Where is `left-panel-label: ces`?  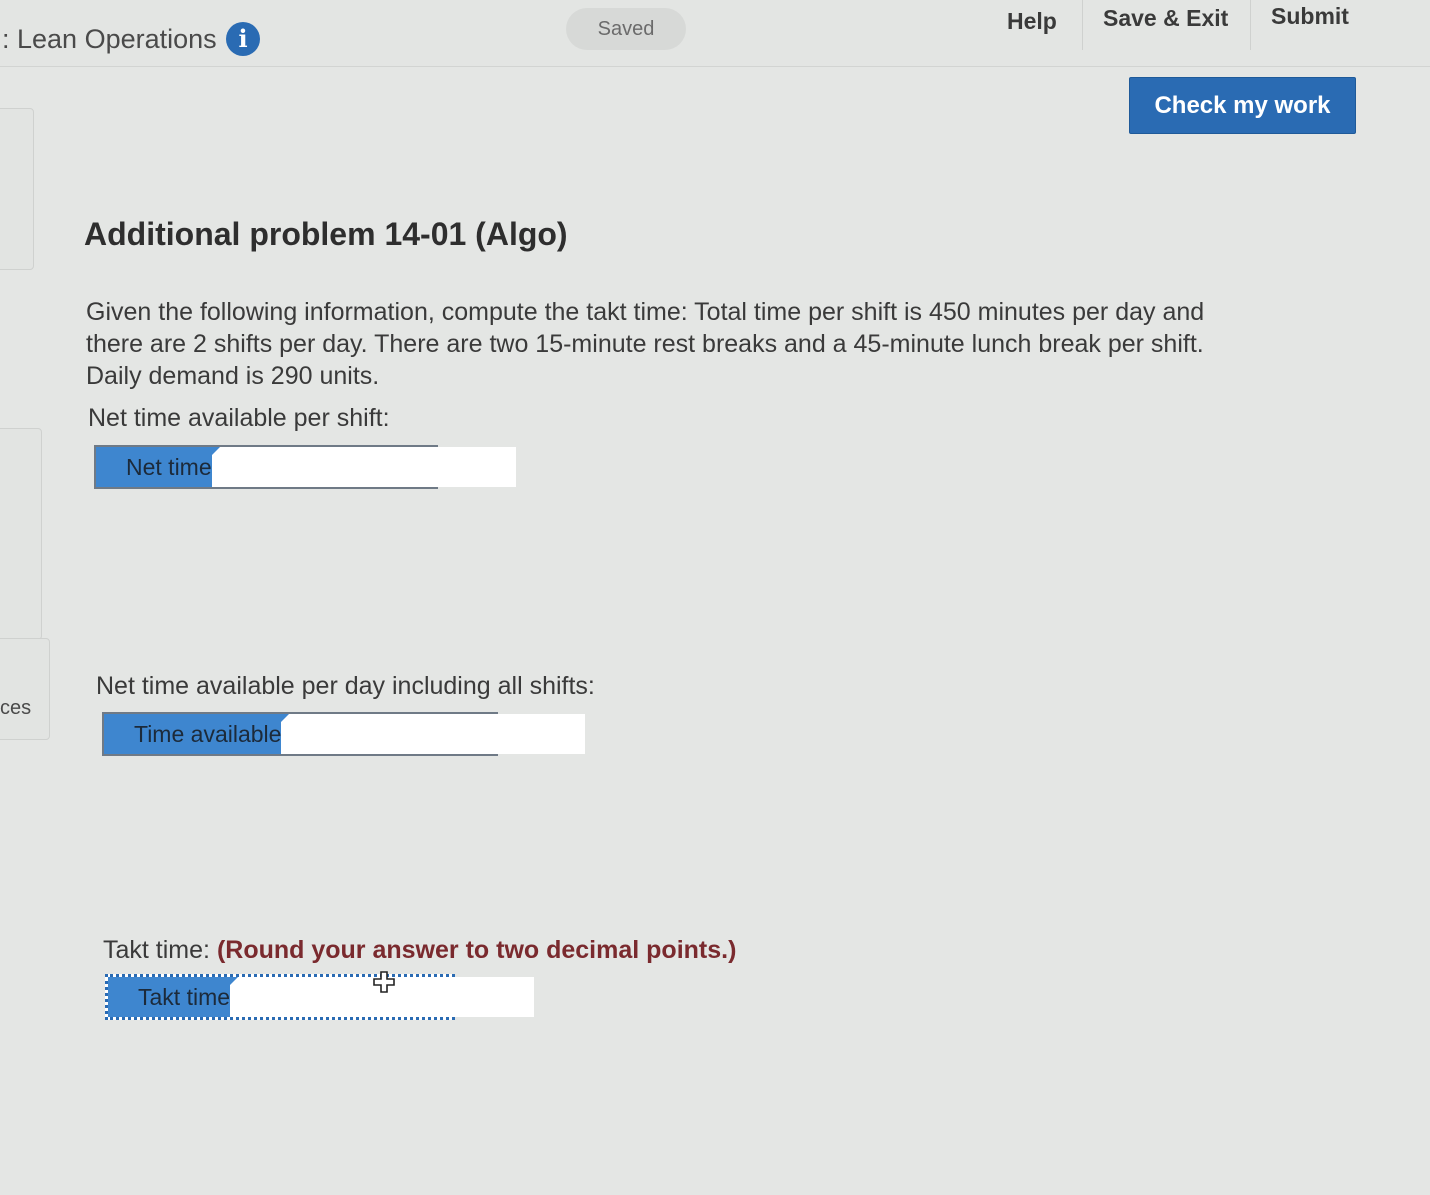 left-panel-label: ces is located at coordinates (16, 708).